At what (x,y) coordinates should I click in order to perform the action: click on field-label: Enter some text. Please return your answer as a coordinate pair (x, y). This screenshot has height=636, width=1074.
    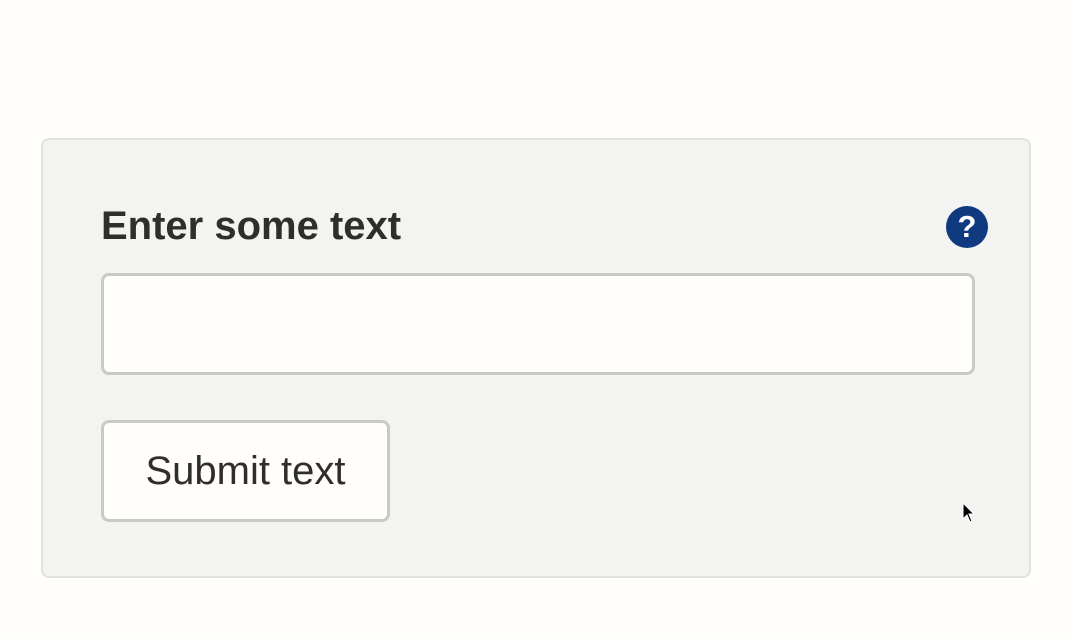
    Looking at the image, I should click on (251, 226).